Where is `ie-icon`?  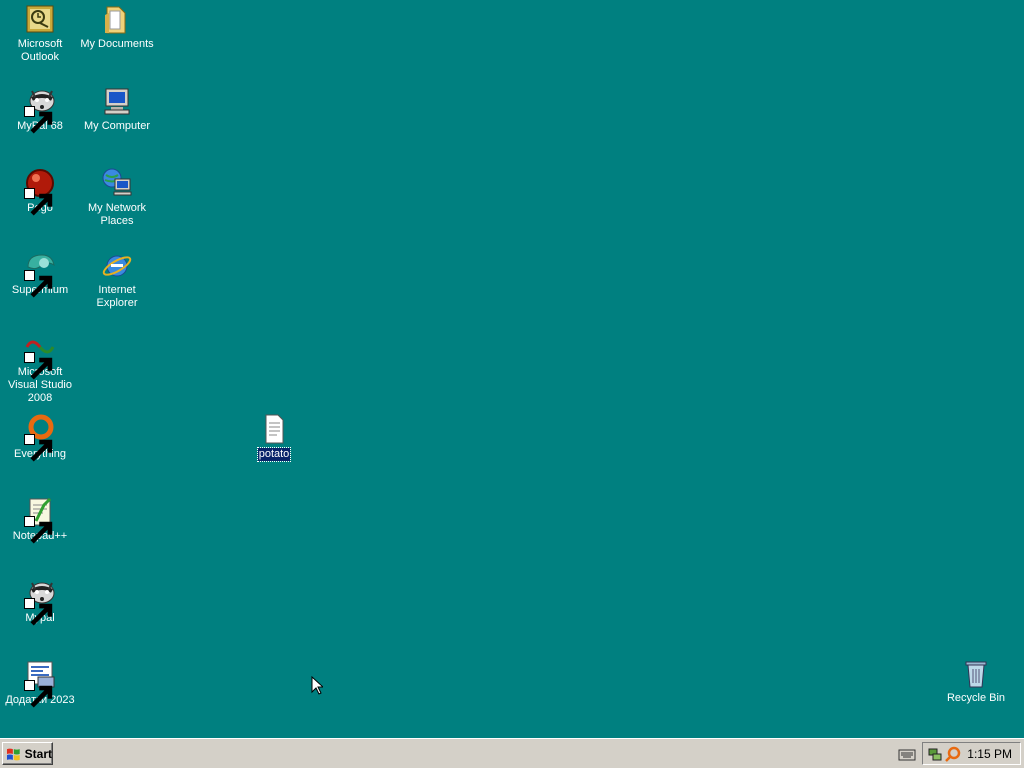 ie-icon is located at coordinates (117, 265).